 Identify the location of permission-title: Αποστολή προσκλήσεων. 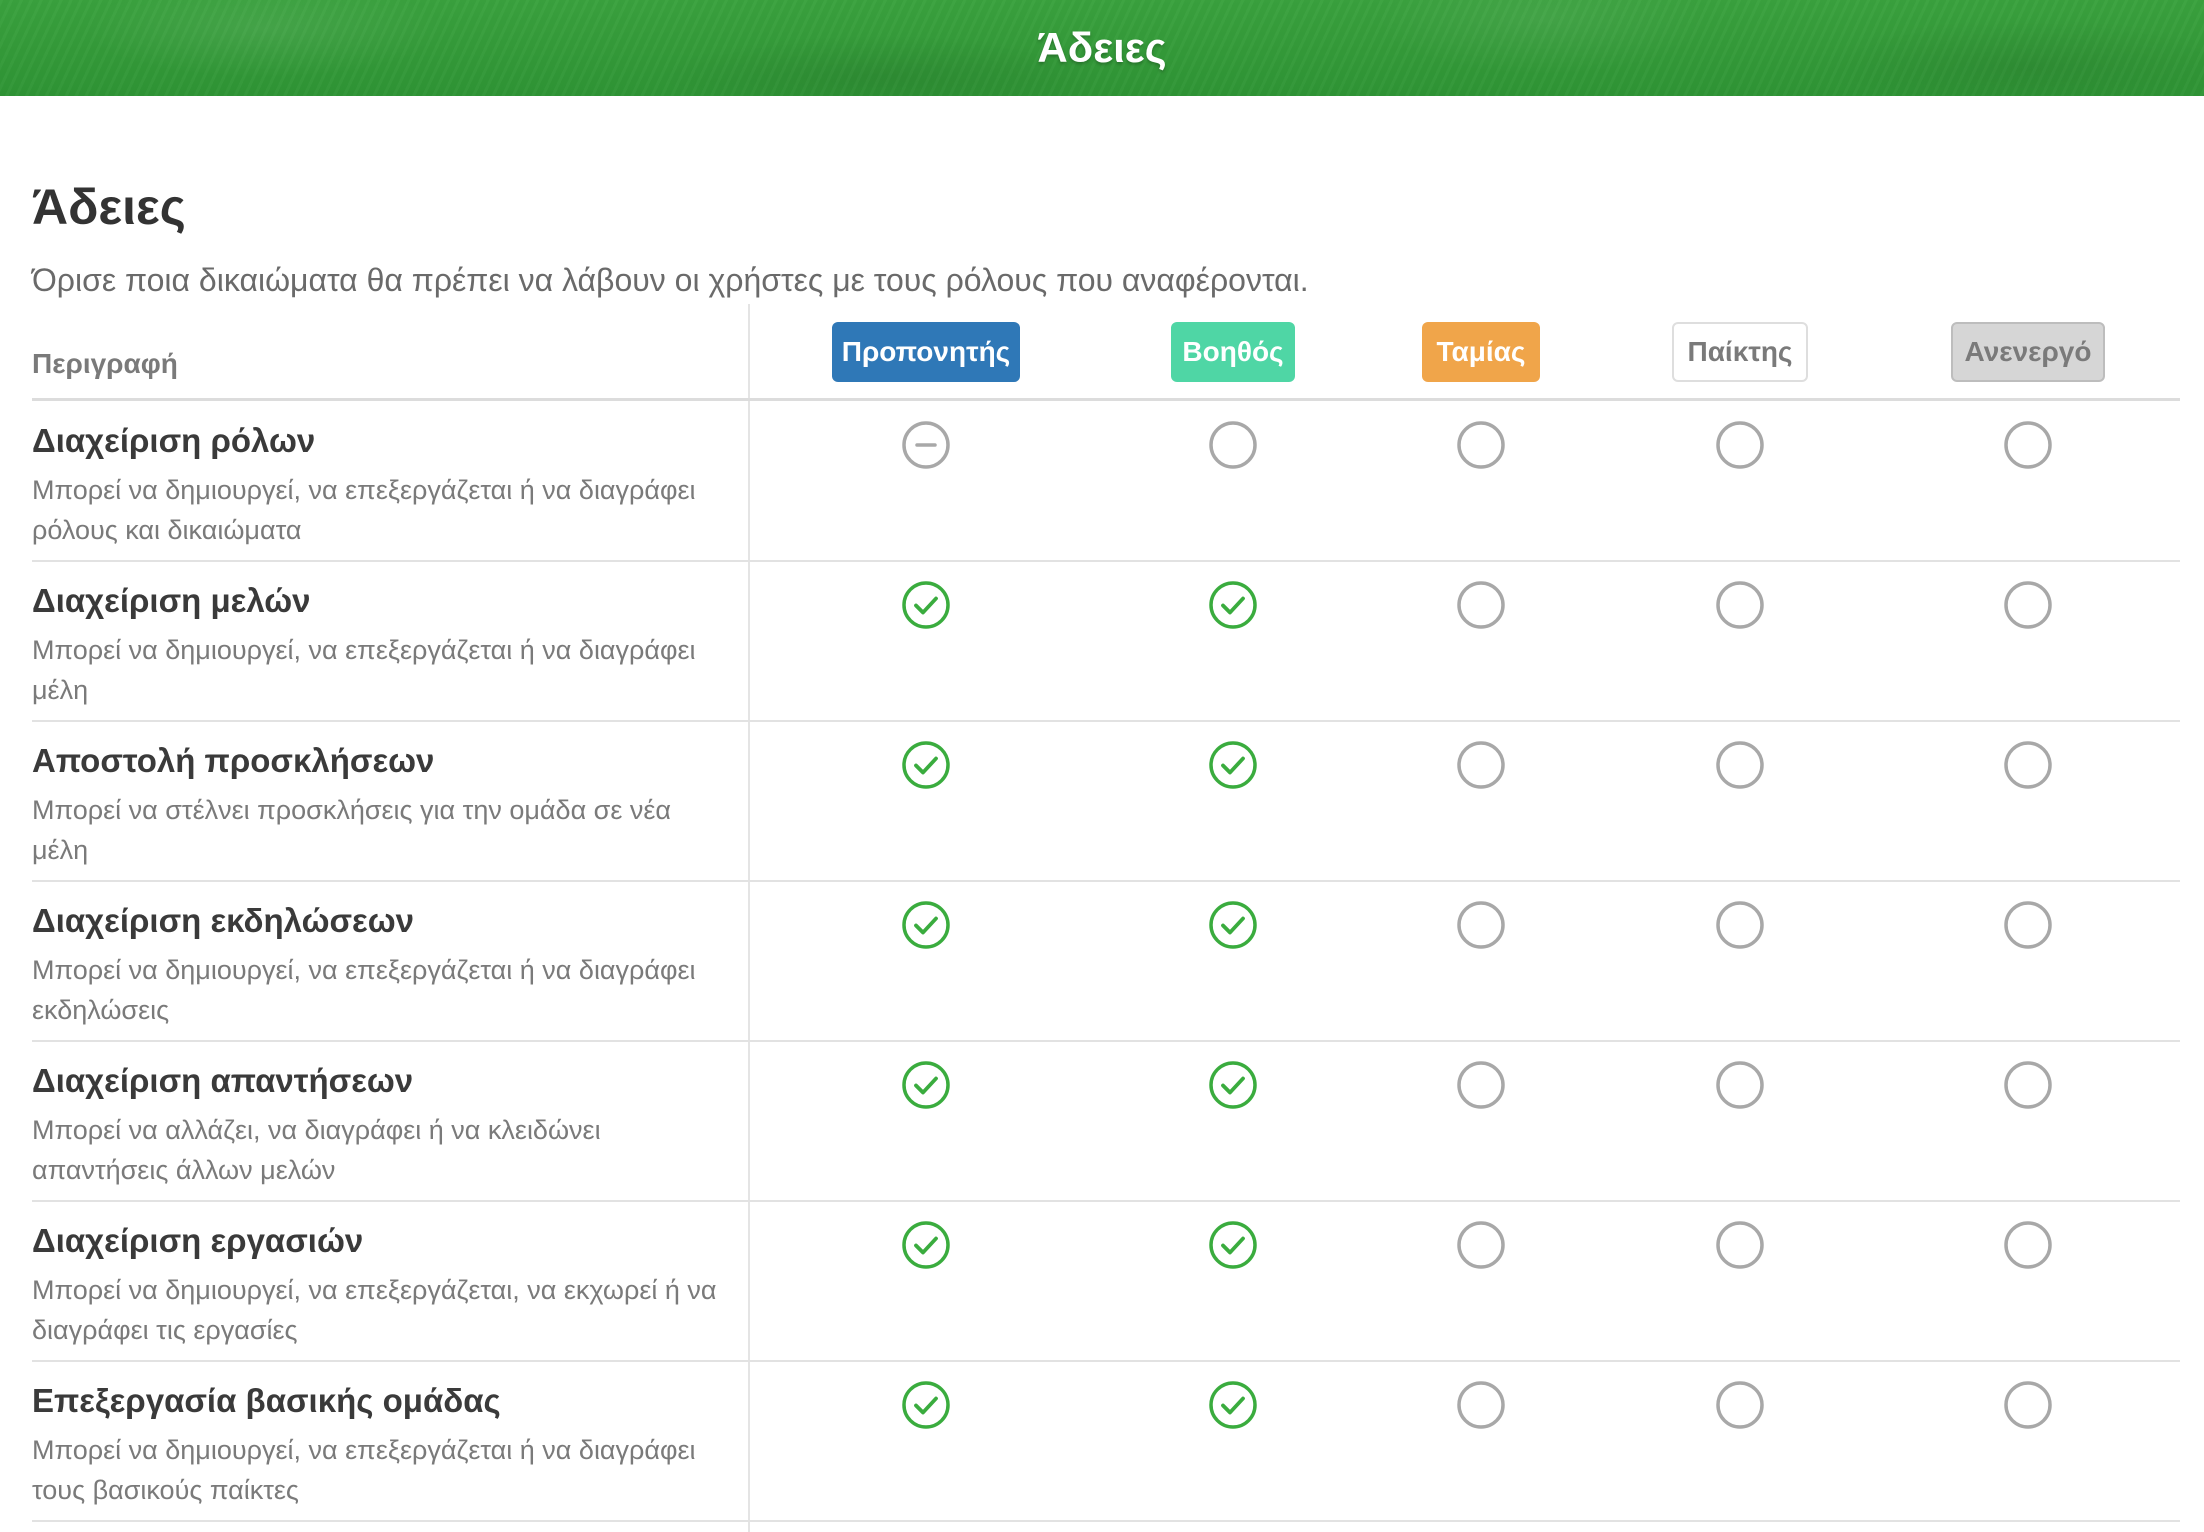
(233, 760).